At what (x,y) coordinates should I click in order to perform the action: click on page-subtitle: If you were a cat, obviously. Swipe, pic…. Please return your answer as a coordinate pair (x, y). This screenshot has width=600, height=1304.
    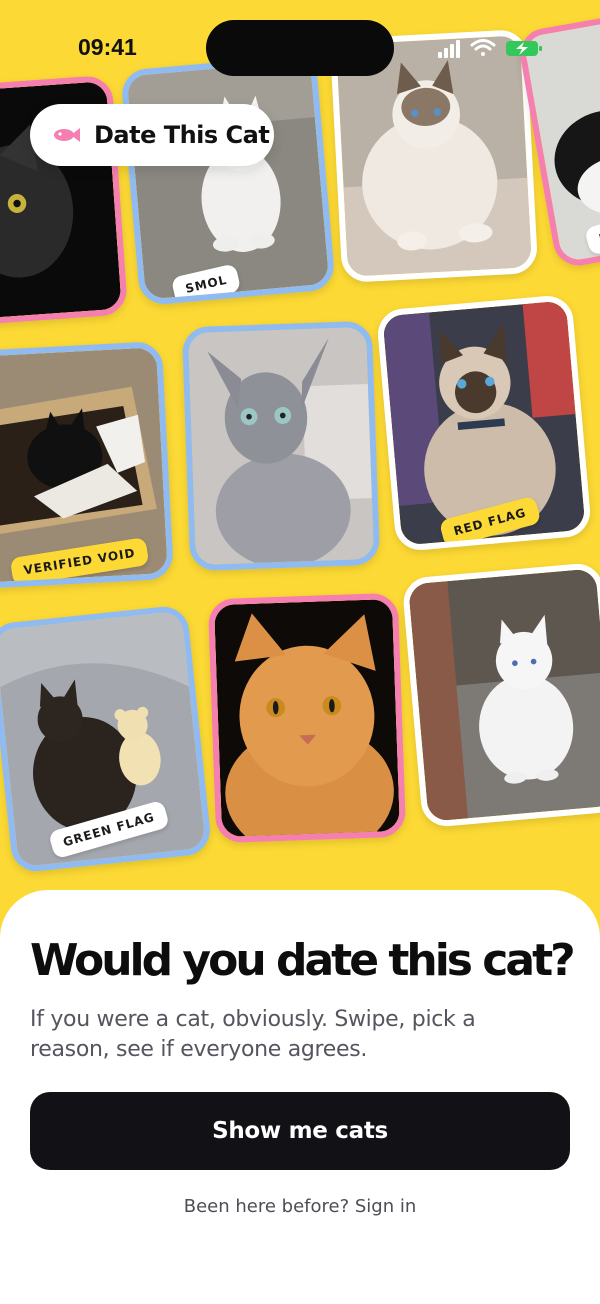
    Looking at the image, I should click on (253, 1034).